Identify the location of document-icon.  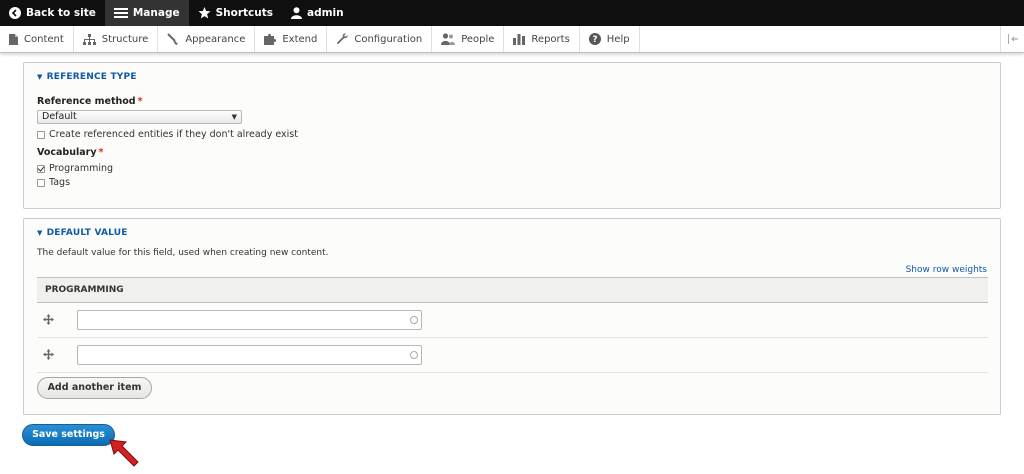
(13, 39).